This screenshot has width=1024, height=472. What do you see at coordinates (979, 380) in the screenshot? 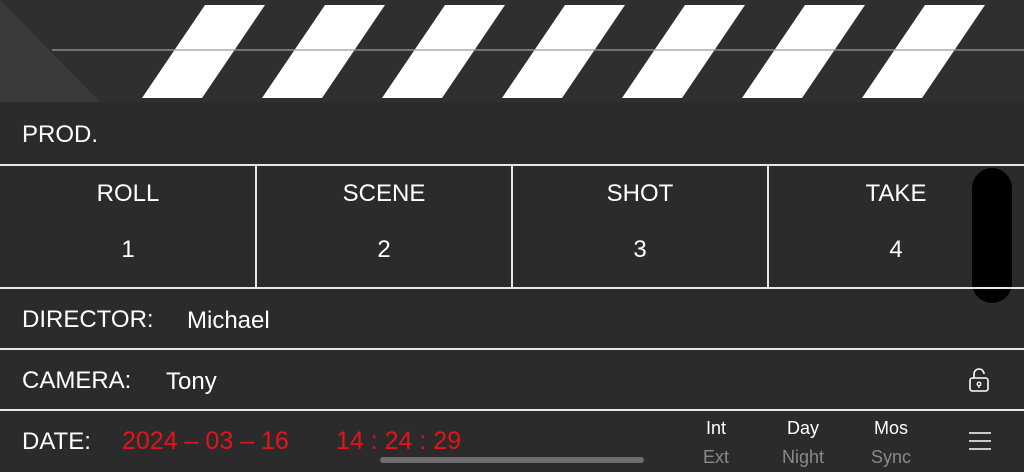
I see `lock-icon` at bounding box center [979, 380].